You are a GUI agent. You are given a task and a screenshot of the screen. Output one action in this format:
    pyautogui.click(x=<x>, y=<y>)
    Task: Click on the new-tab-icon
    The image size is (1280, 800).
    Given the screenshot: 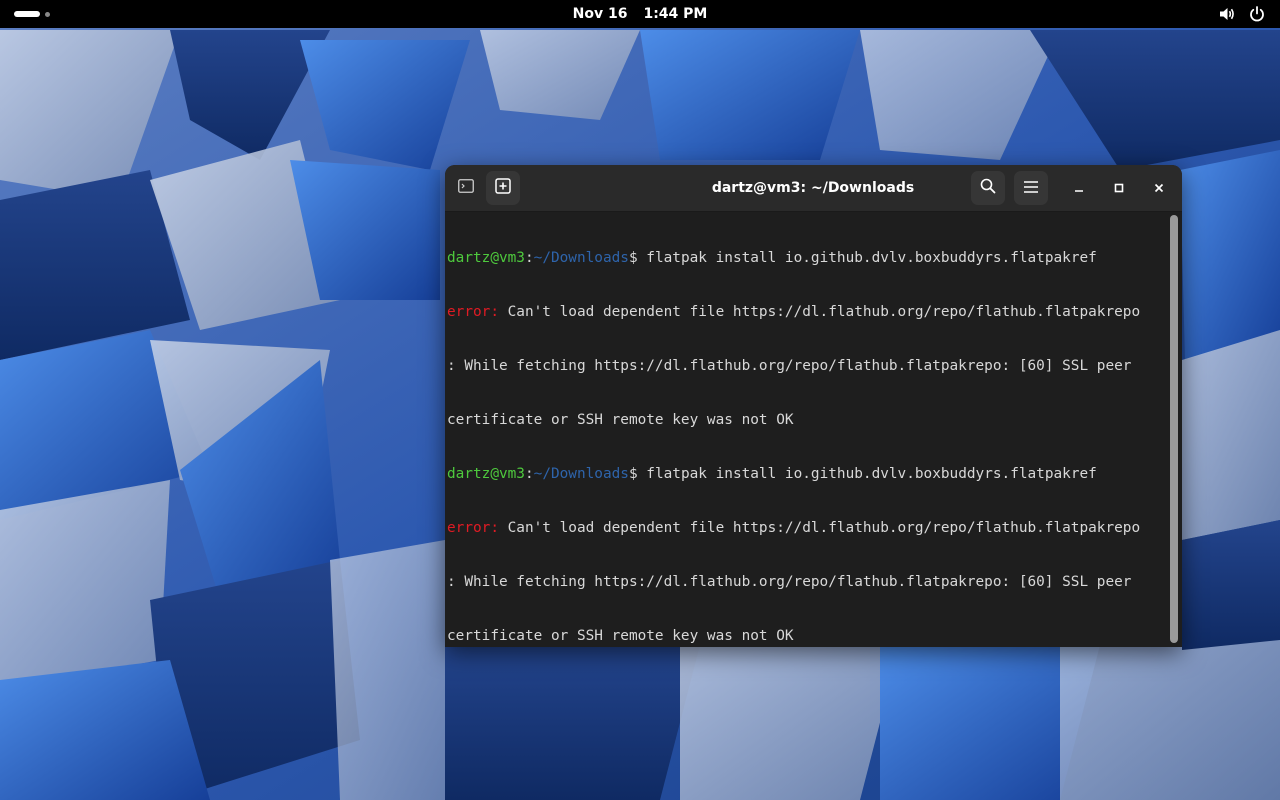 What is the action you would take?
    pyautogui.click(x=503, y=188)
    